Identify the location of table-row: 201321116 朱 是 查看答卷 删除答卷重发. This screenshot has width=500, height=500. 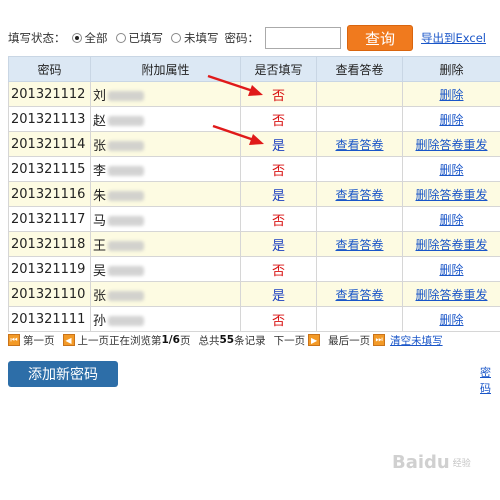
(254, 194).